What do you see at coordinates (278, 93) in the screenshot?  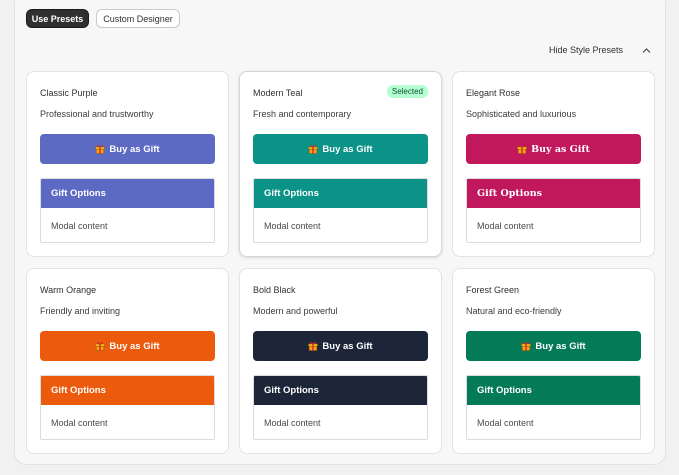 I see `preset-name: Modern Teal` at bounding box center [278, 93].